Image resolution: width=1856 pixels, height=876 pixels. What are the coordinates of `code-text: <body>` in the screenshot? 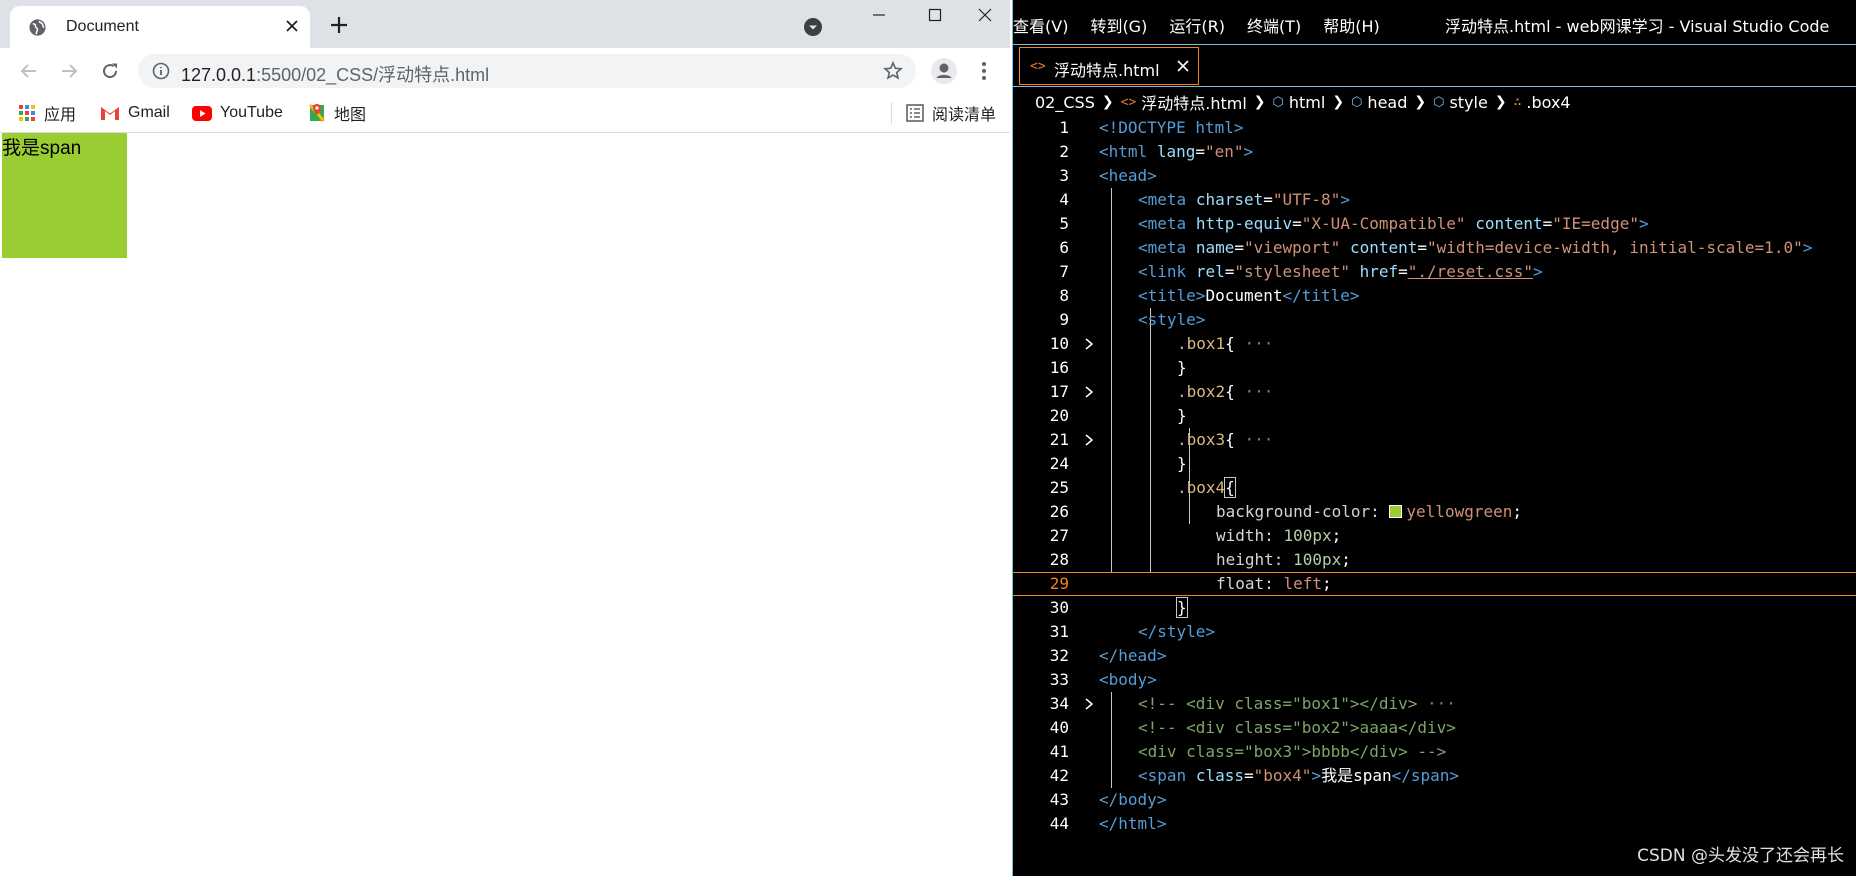 It's located at (1128, 679).